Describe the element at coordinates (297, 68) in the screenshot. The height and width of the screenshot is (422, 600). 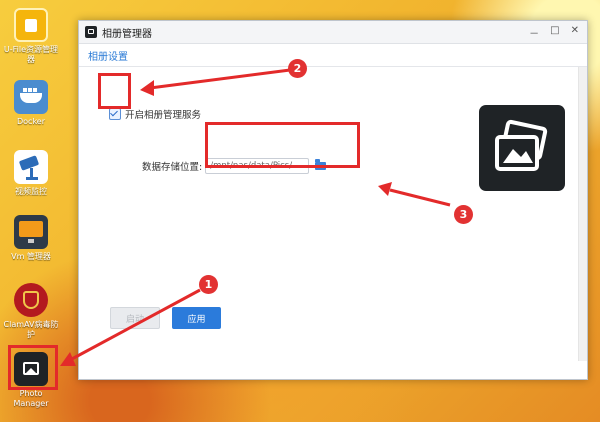
I see `annotation-badge-2: 2` at that location.